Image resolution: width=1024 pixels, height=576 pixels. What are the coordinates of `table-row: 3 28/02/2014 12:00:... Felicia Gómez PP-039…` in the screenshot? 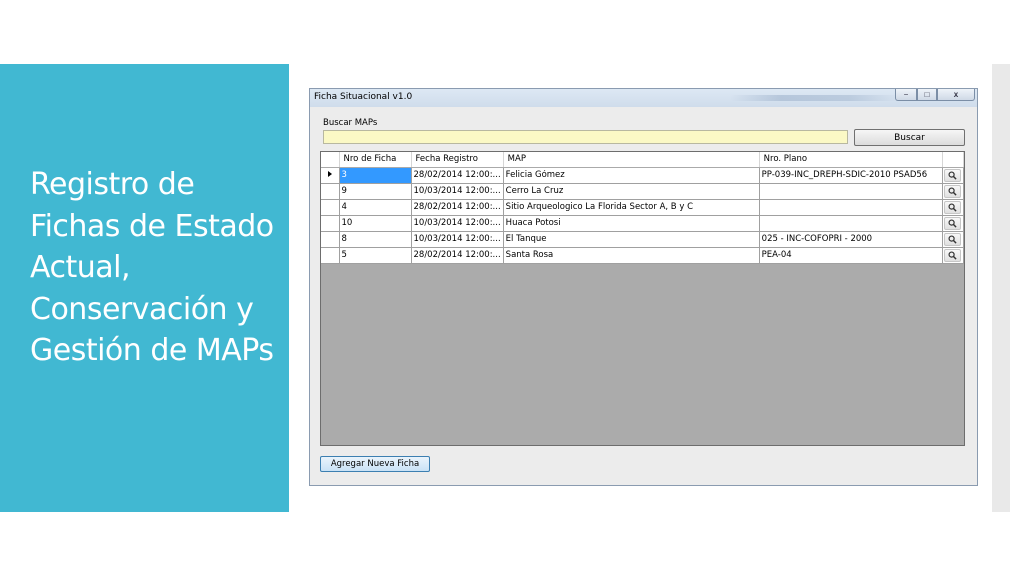 It's located at (642, 175).